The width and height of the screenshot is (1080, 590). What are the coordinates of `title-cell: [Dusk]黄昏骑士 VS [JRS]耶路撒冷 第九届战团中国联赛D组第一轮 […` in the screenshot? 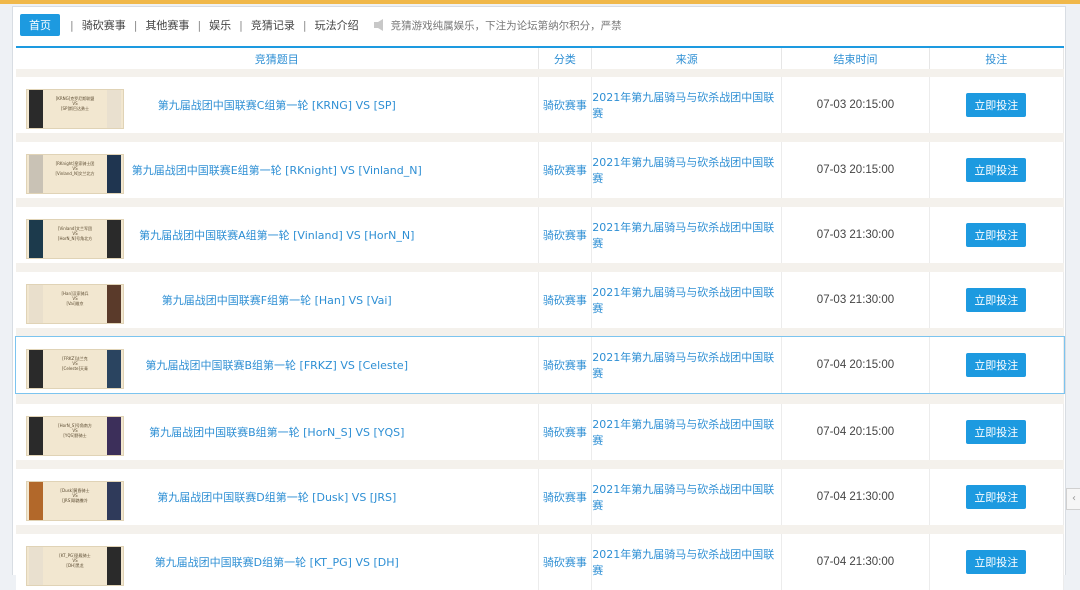 It's located at (277, 497).